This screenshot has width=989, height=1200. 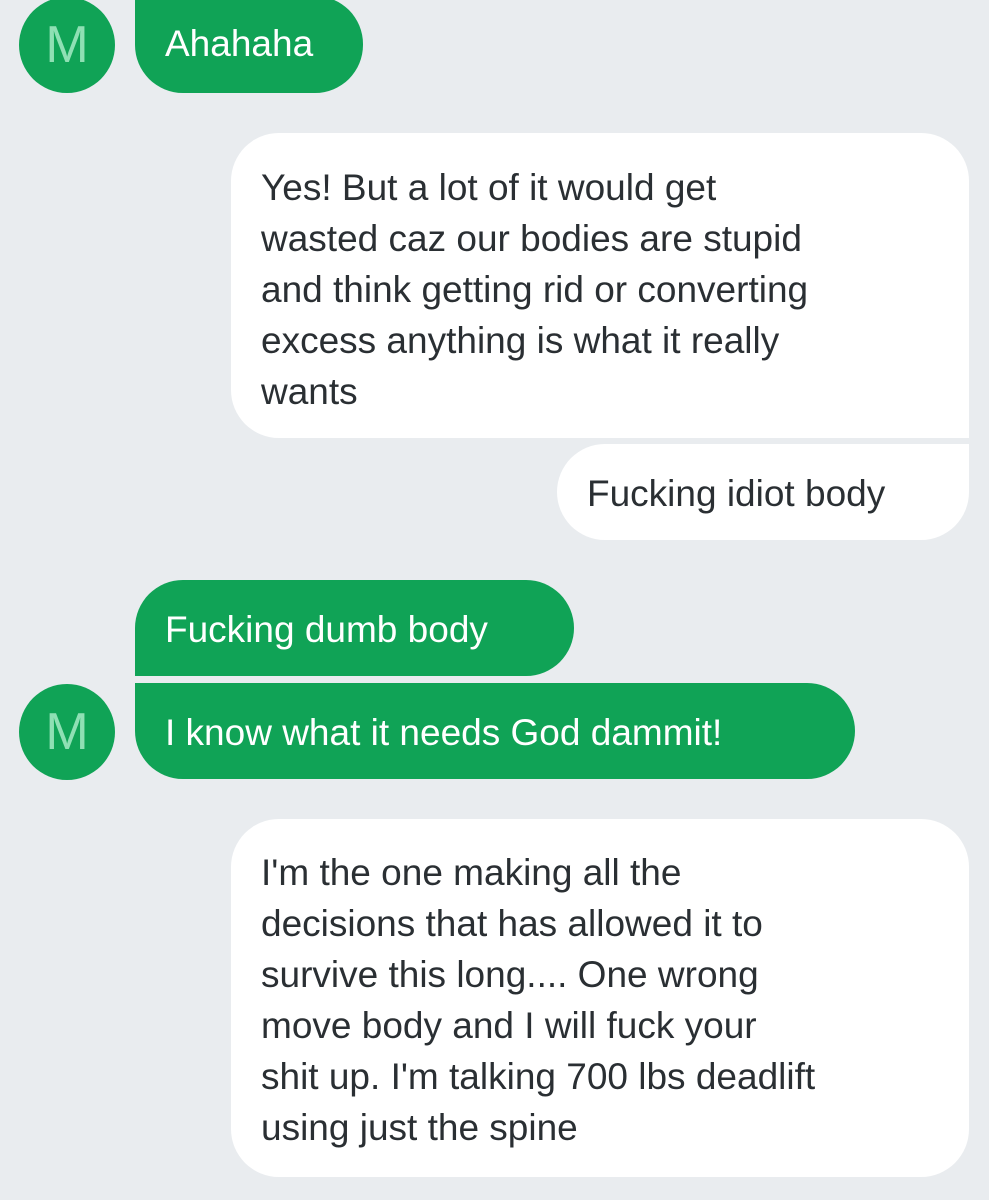 I want to click on outgoing-message: Fucking idiot body, so click(x=763, y=492).